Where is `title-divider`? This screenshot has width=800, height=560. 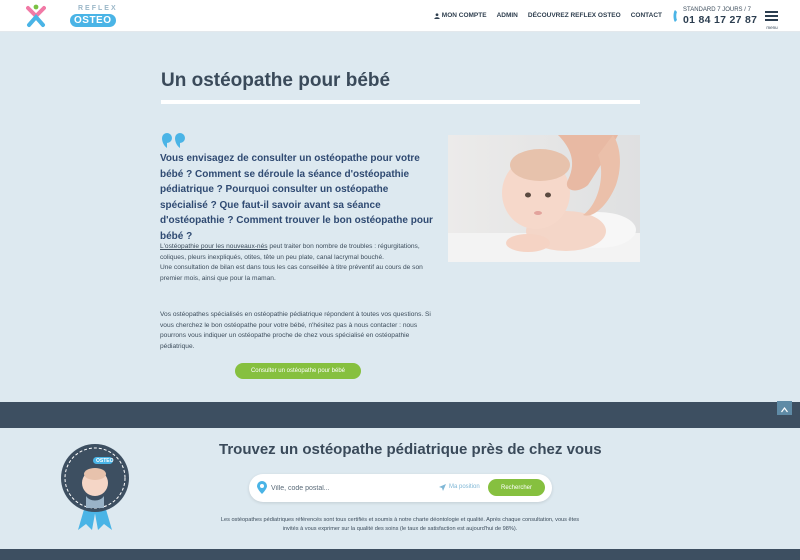 title-divider is located at coordinates (400, 102).